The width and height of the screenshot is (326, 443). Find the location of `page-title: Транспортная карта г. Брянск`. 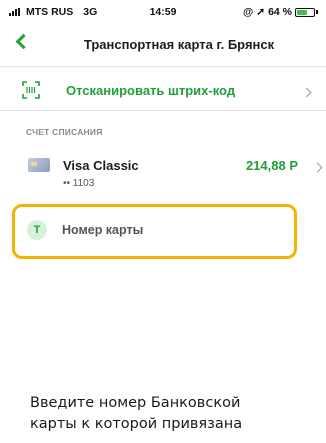

page-title: Транспортная карта г. Брянск is located at coordinates (179, 44).